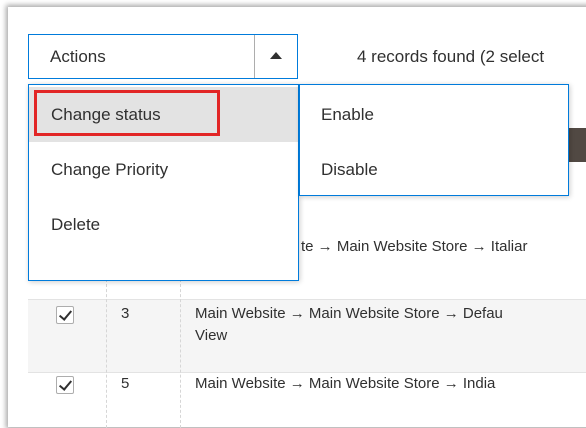 The height and width of the screenshot is (428, 586). Describe the element at coordinates (451, 56) in the screenshot. I see `records-count: 4 records found (2 select` at that location.